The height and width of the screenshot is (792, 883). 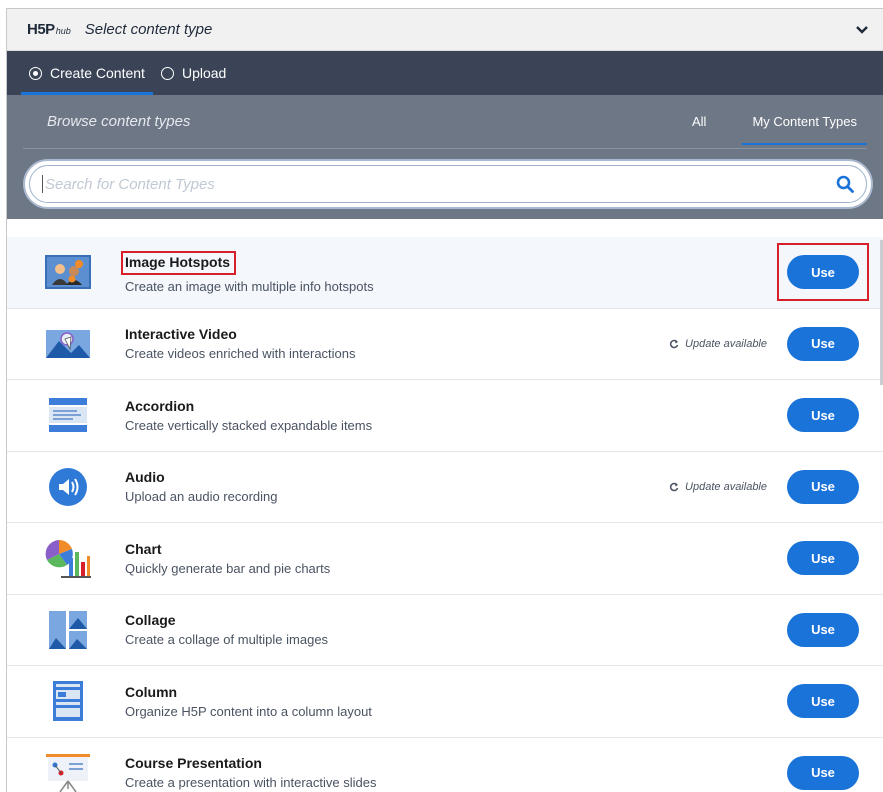 I want to click on h5p-hub-logo: H5P hub, so click(x=49, y=29).